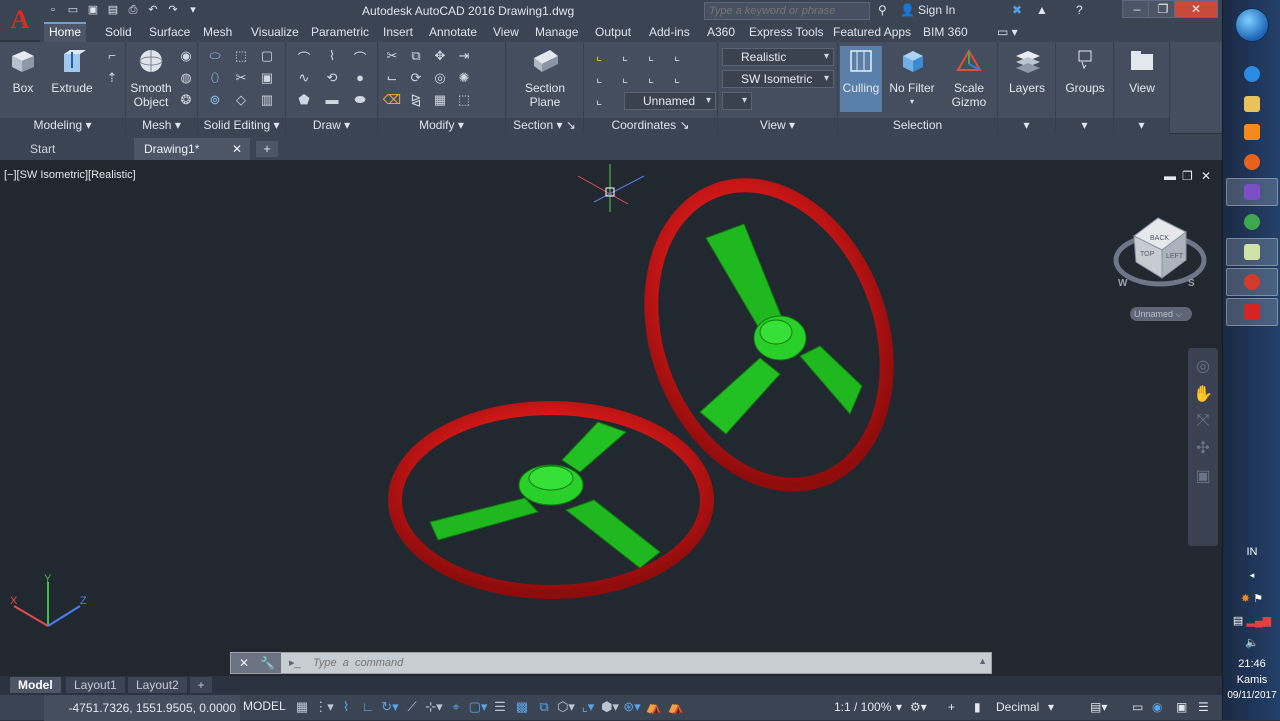  I want to click on rectangle-icon: ▬, so click(332, 103).